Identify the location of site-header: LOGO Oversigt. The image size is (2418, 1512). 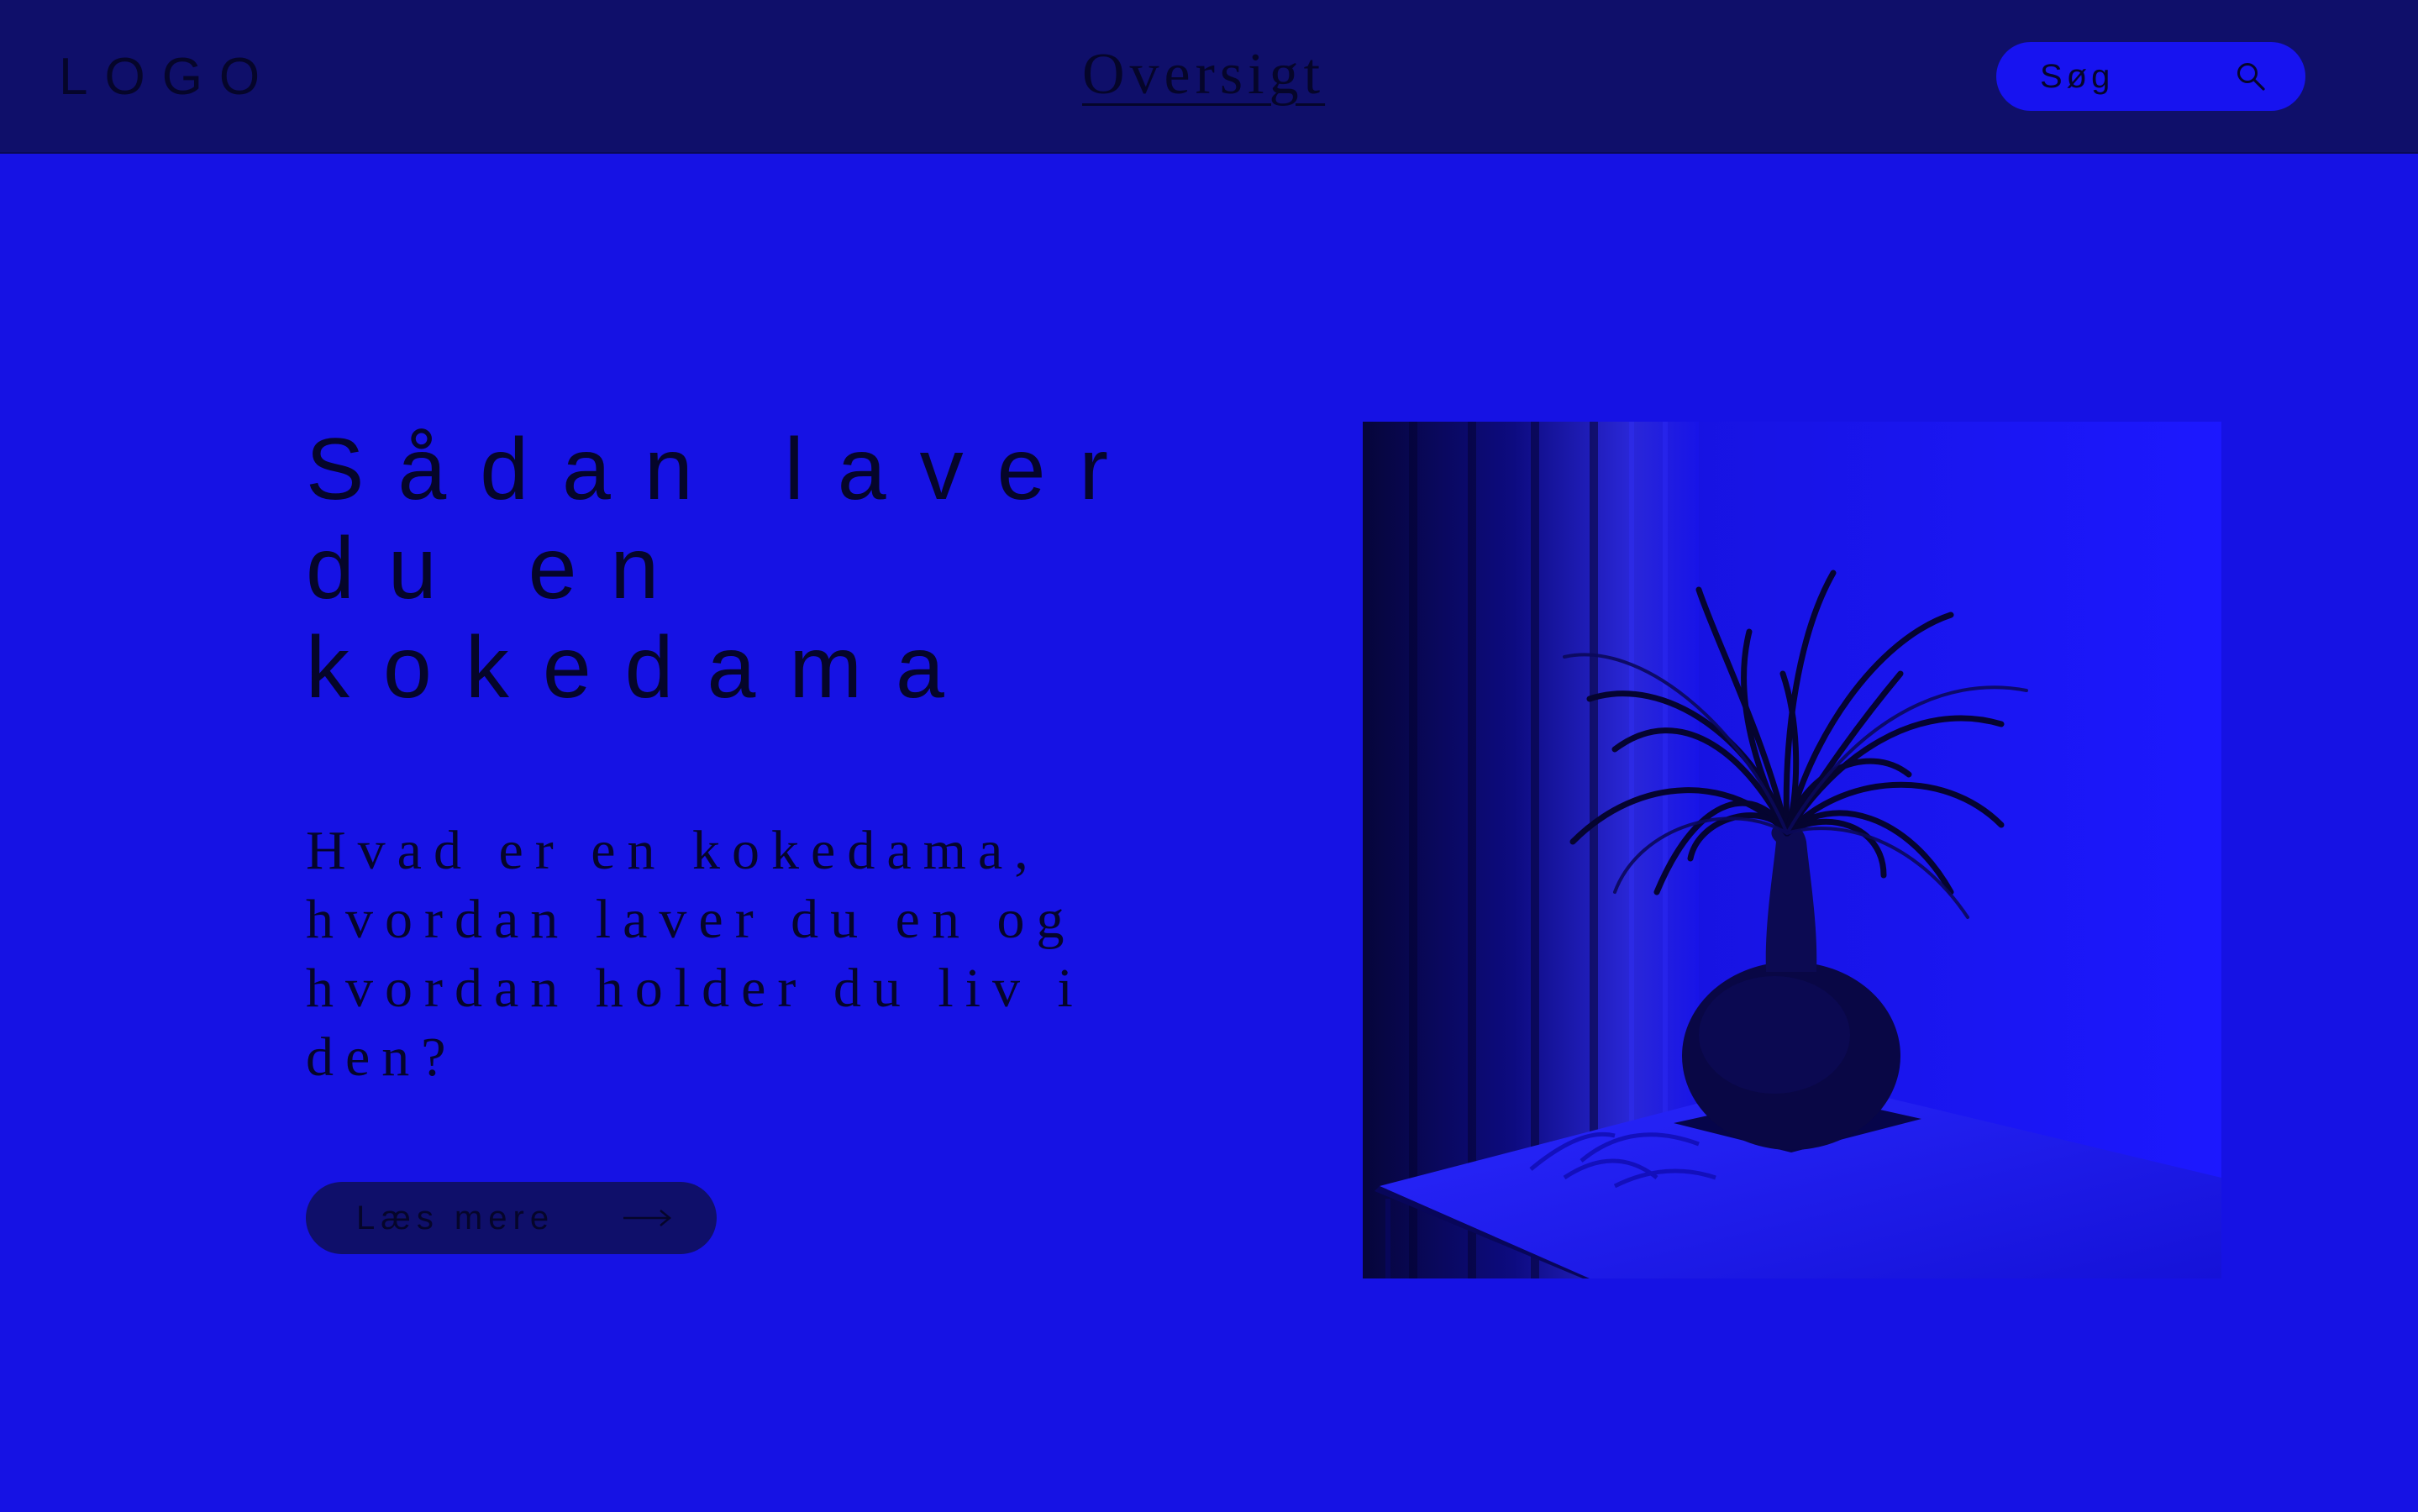
(1209, 77).